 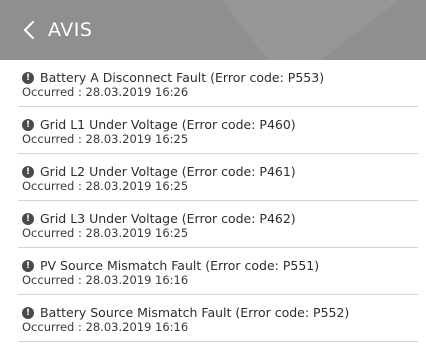 I want to click on back-button, so click(x=29, y=30).